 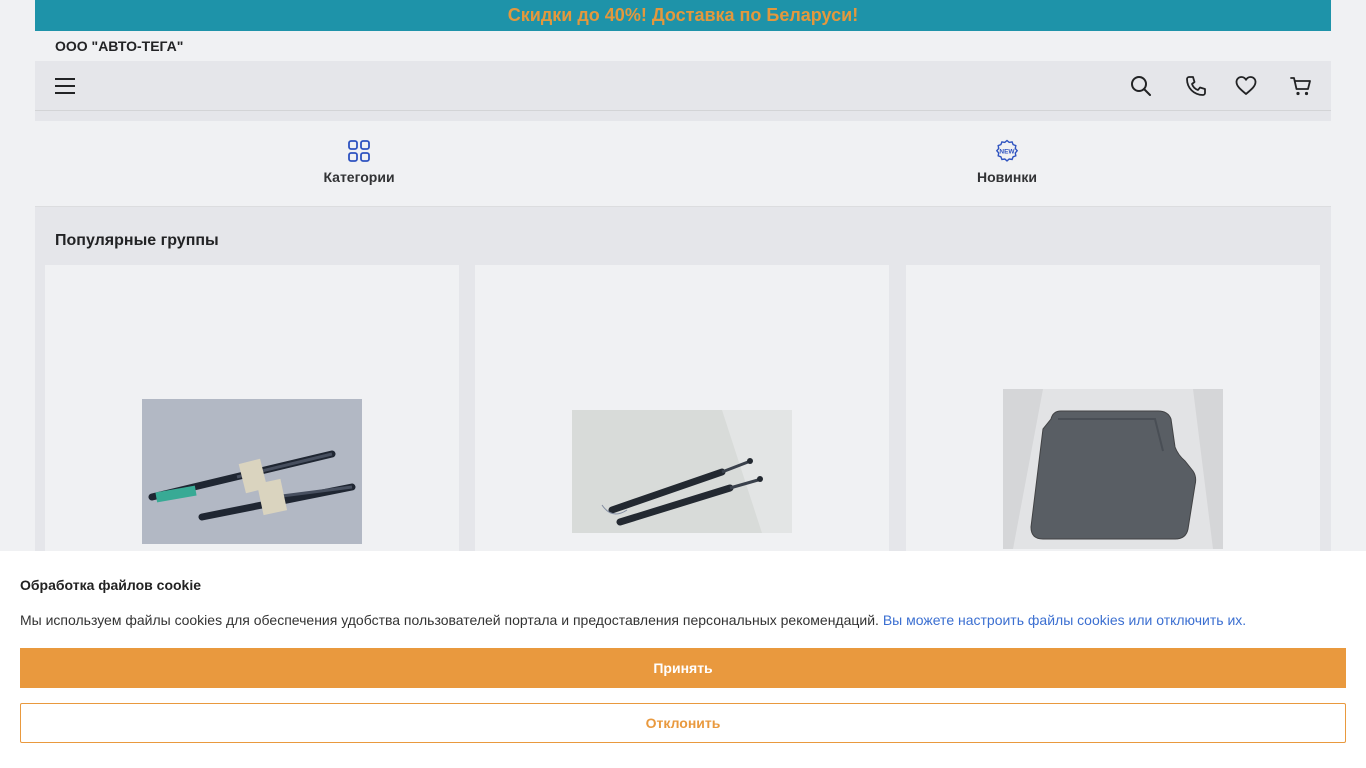 What do you see at coordinates (137, 240) in the screenshot?
I see `popular-groups-title: Популярные группы` at bounding box center [137, 240].